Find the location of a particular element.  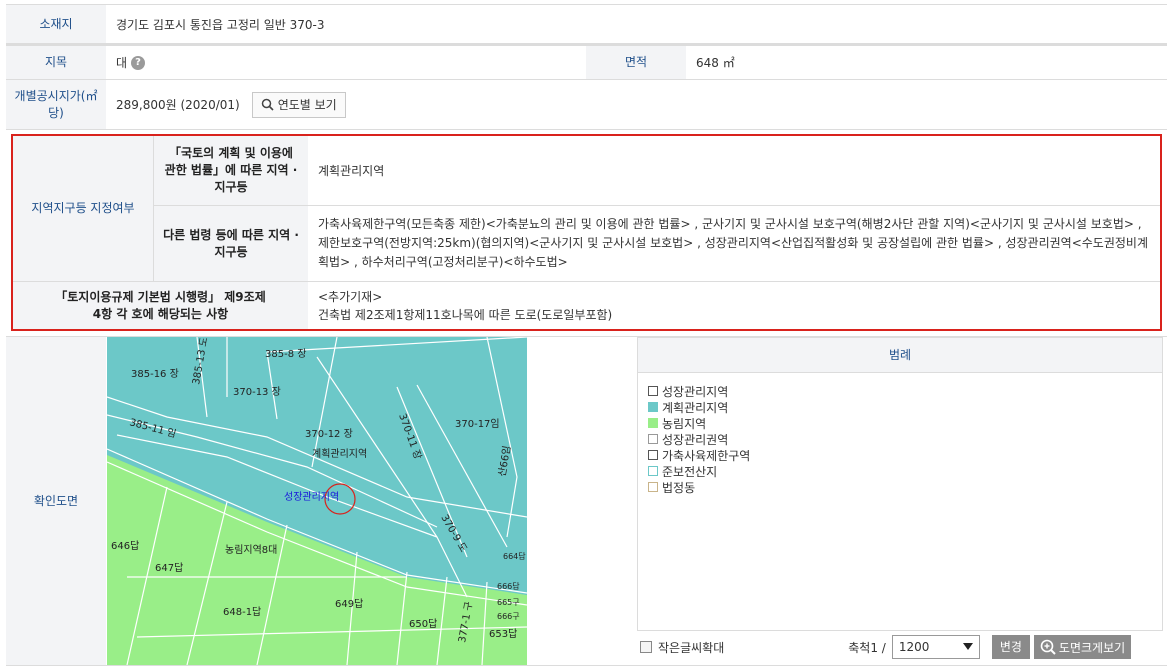

price-row: 개별공시지가(㎡당) 289,800원 (2020/01) 연도별 보기 is located at coordinates (586, 105).